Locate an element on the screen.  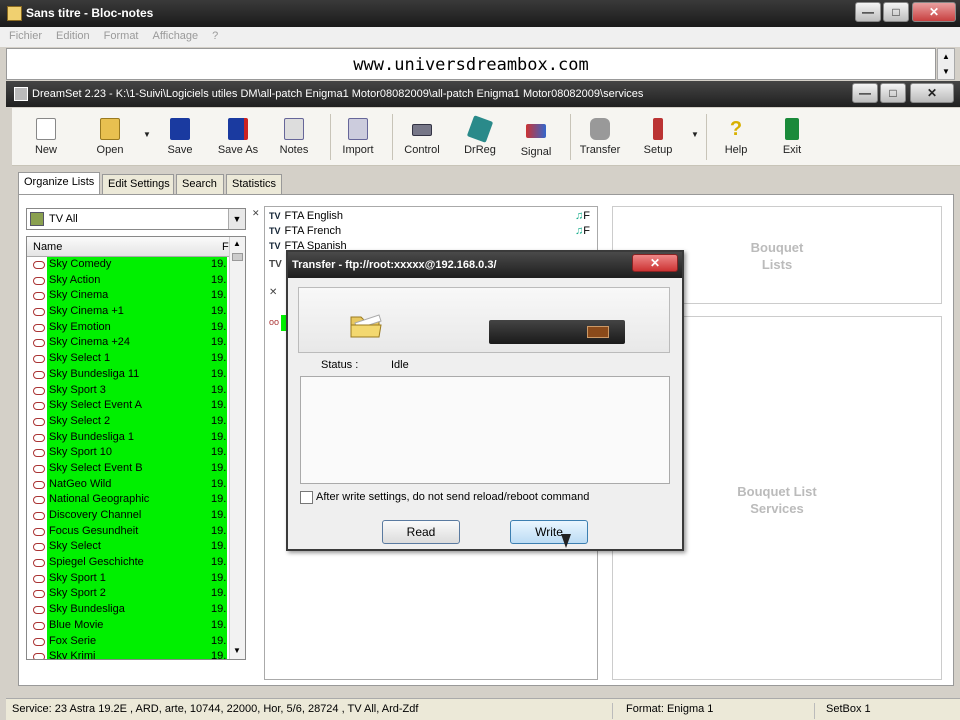
channel-row: Fox Serie 19. is located at coordinates (128, 641).